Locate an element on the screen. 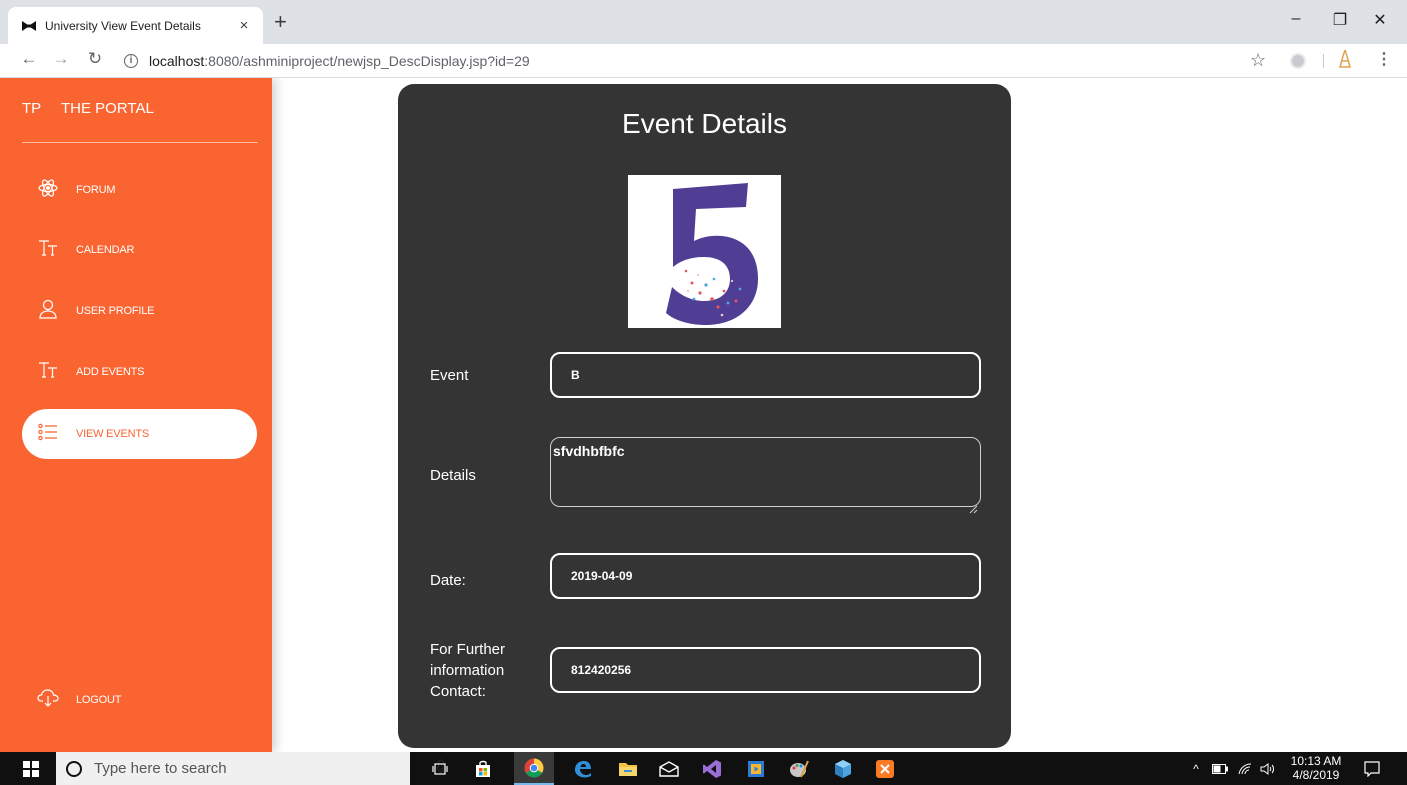 This screenshot has width=1407, height=785. sidebar-divider is located at coordinates (140, 142).